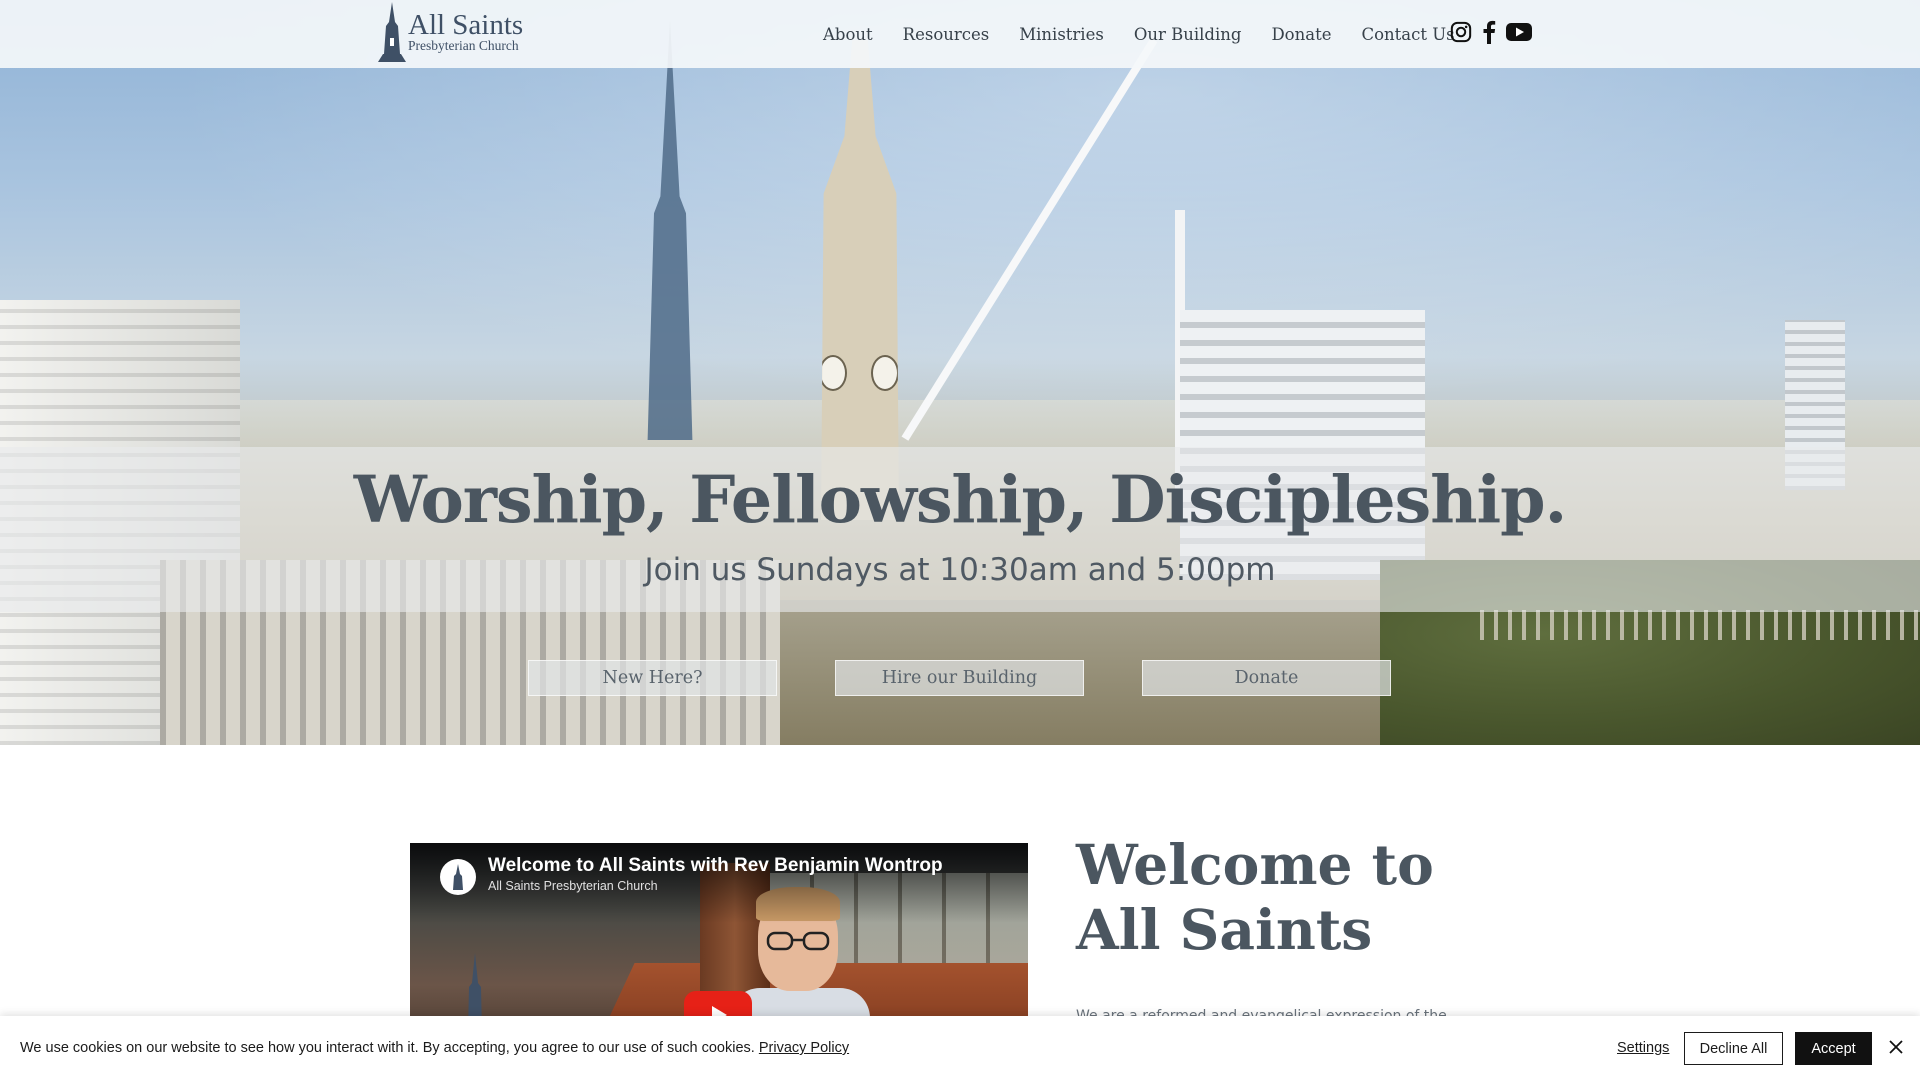 This screenshot has width=1920, height=1080. What do you see at coordinates (1266, 678) in the screenshot?
I see `donate-button: Donate` at bounding box center [1266, 678].